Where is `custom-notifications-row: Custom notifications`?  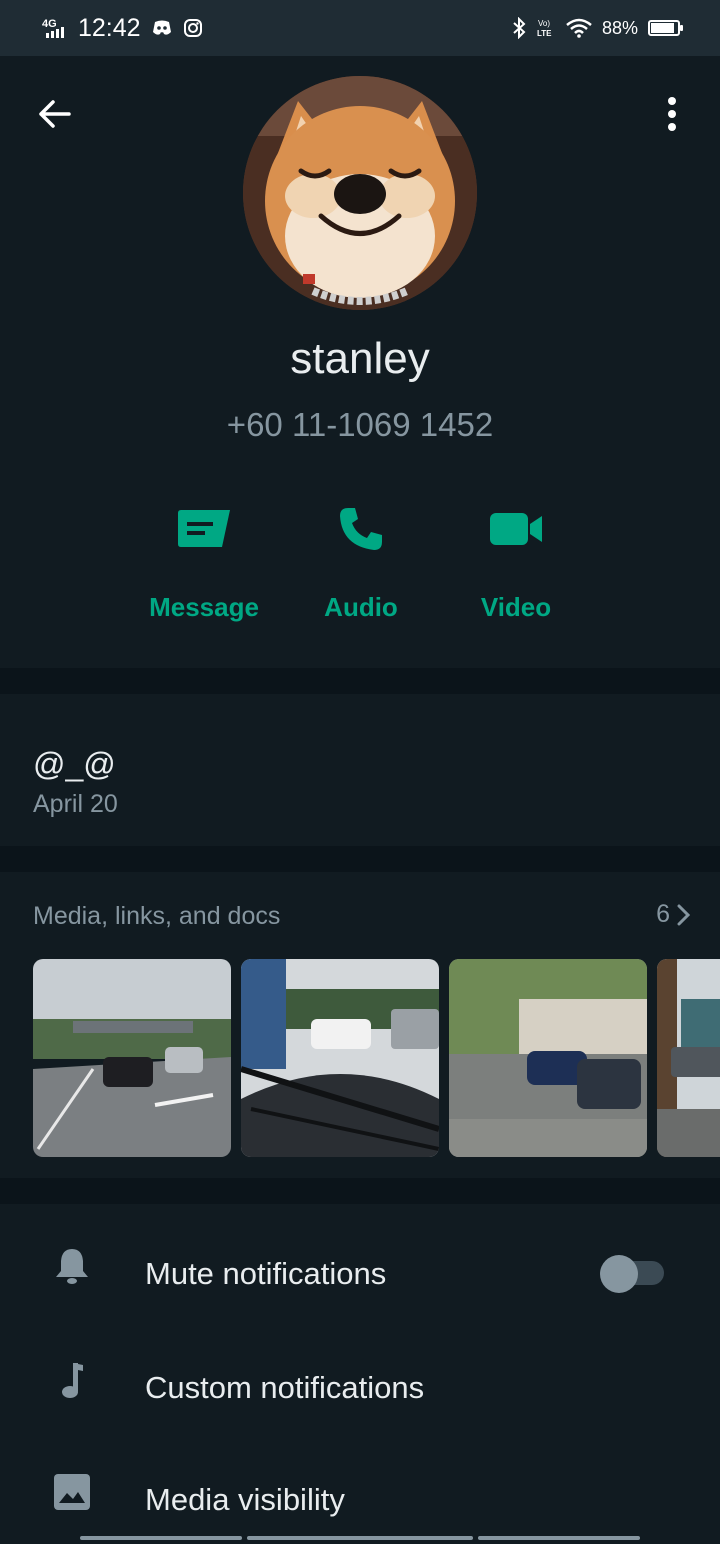
custom-notifications-row: Custom notifications is located at coordinates (360, 1378).